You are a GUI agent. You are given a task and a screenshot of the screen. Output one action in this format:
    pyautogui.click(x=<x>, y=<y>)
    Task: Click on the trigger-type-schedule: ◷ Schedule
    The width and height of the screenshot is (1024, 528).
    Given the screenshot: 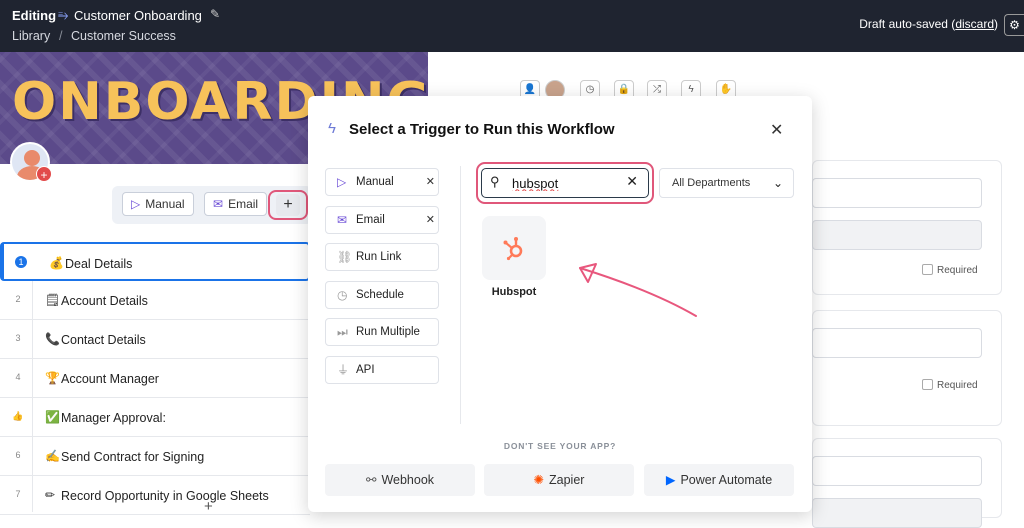 What is the action you would take?
    pyautogui.click(x=382, y=294)
    